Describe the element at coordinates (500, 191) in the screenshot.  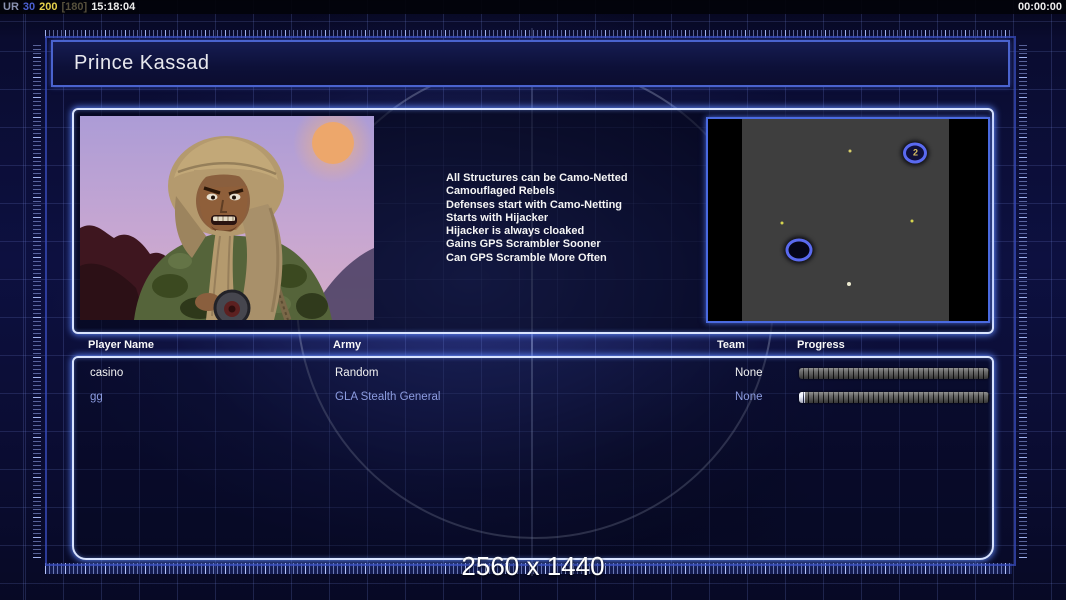
I see `ability-item: Camouflaged Rebels` at that location.